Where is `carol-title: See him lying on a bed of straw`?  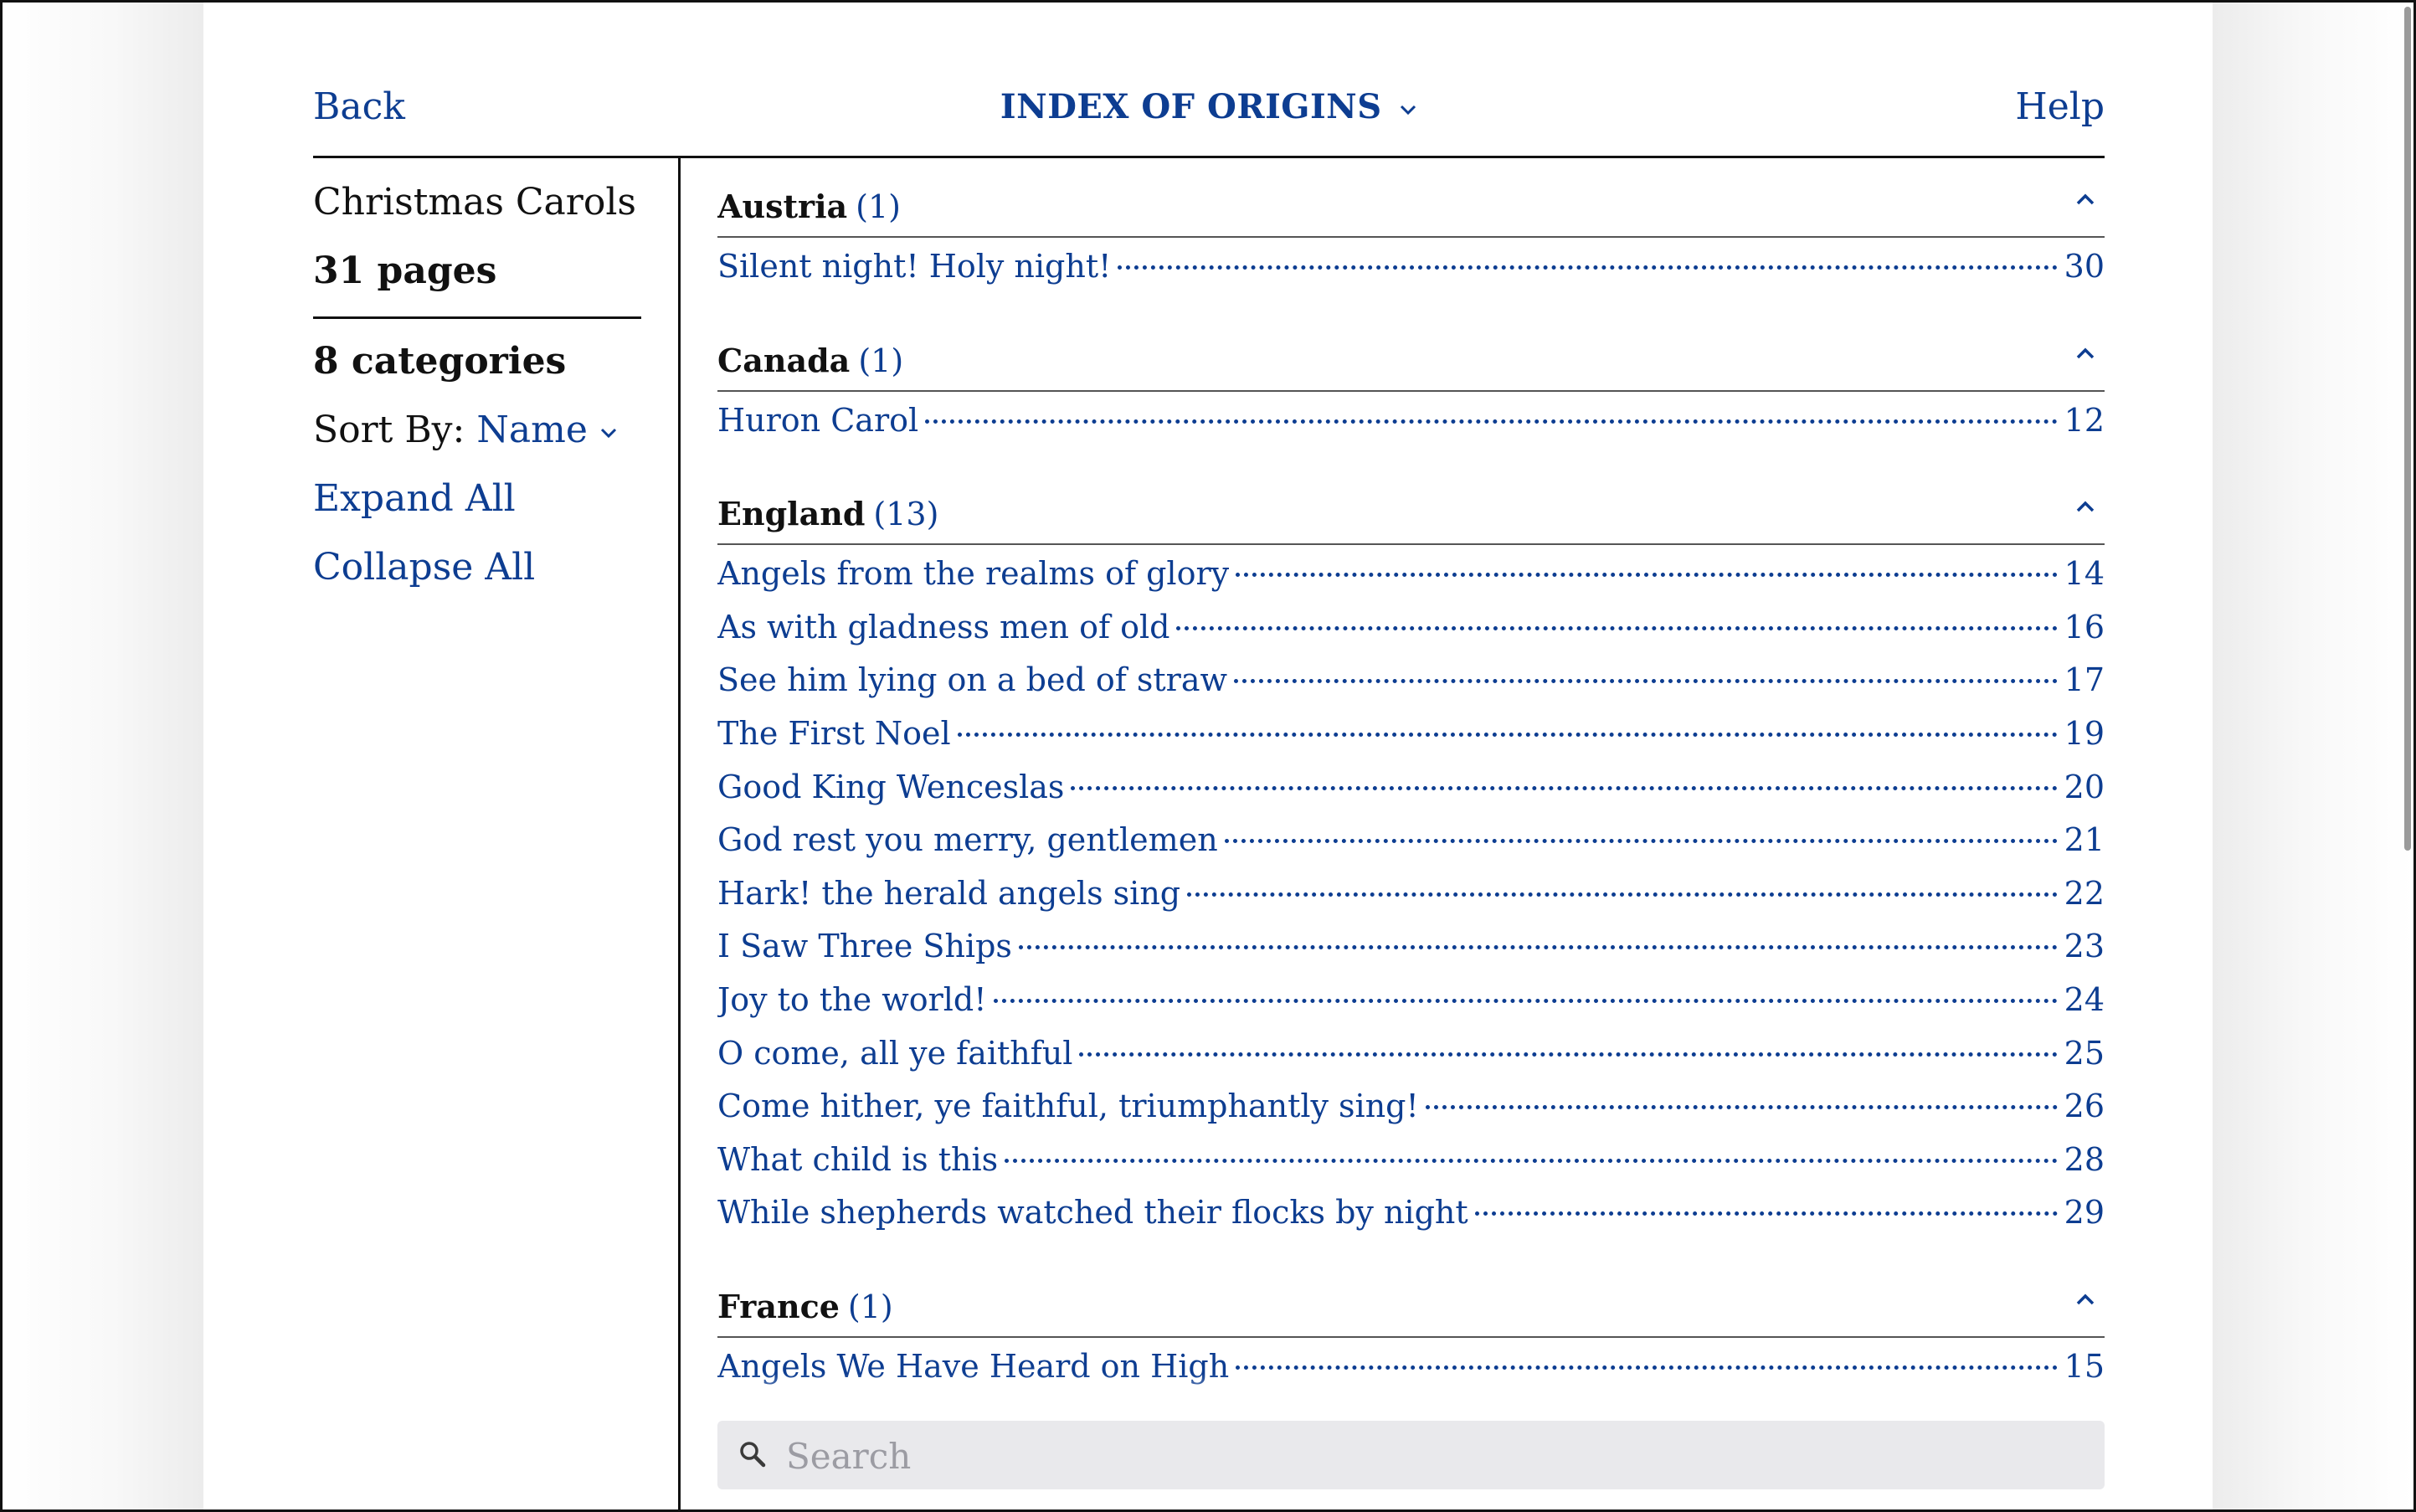
carol-title: See him lying on a bed of straw is located at coordinates (972, 680).